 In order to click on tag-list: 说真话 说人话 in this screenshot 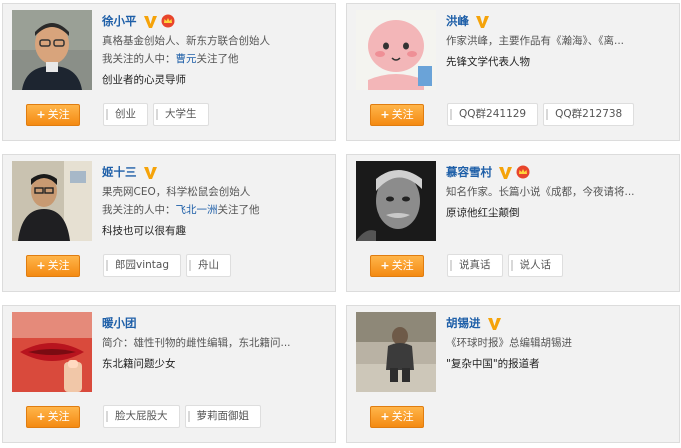, I will do `click(505, 265)`.